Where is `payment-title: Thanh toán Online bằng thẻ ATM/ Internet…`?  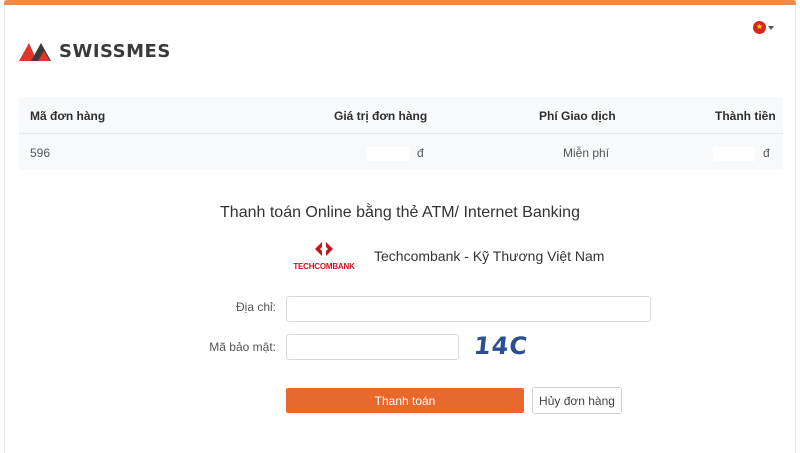
payment-title: Thanh toán Online bằng thẻ ATM/ Internet… is located at coordinates (400, 212).